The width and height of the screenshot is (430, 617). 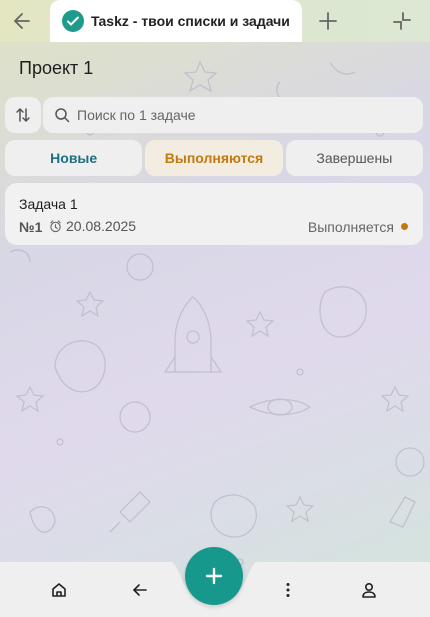 What do you see at coordinates (350, 227) in the screenshot?
I see `task-status: Выполняется` at bounding box center [350, 227].